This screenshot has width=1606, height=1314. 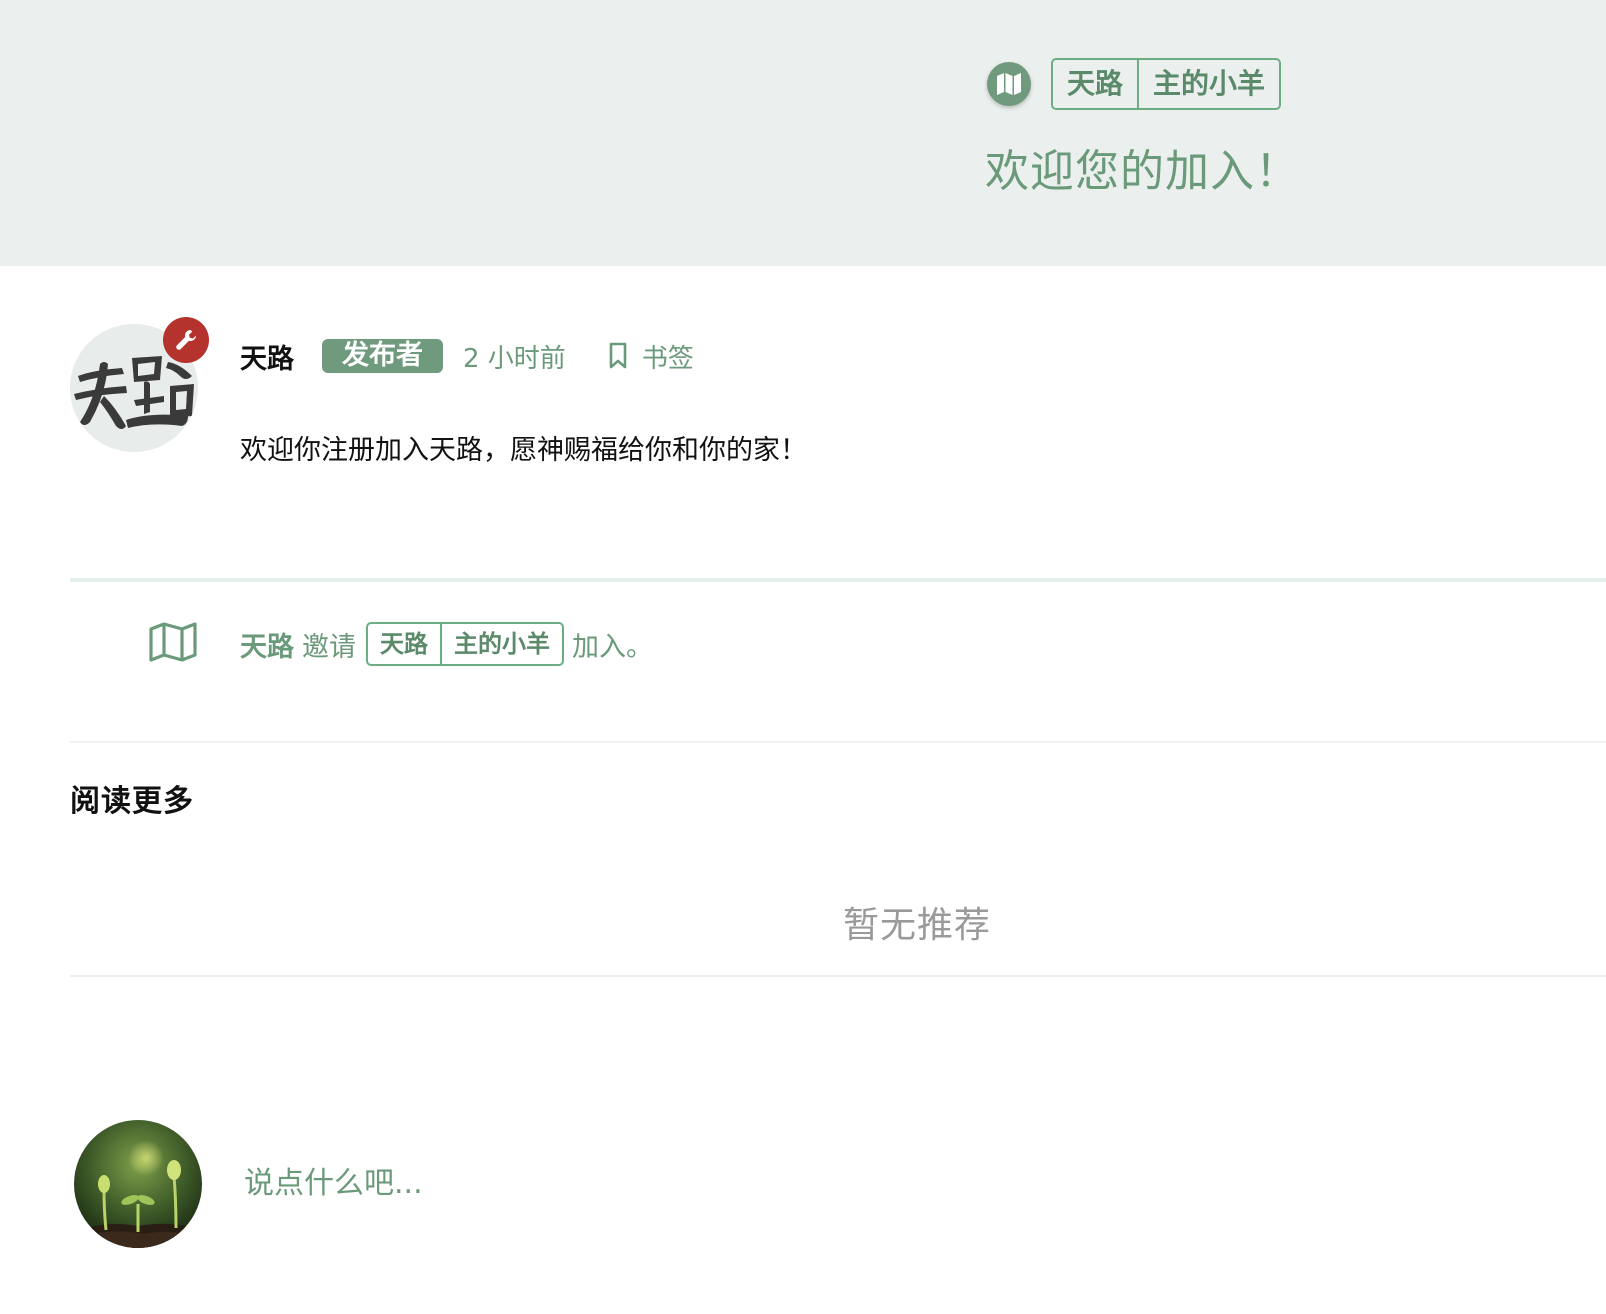 I want to click on read-more-title: 阅读更多, so click(x=132, y=801).